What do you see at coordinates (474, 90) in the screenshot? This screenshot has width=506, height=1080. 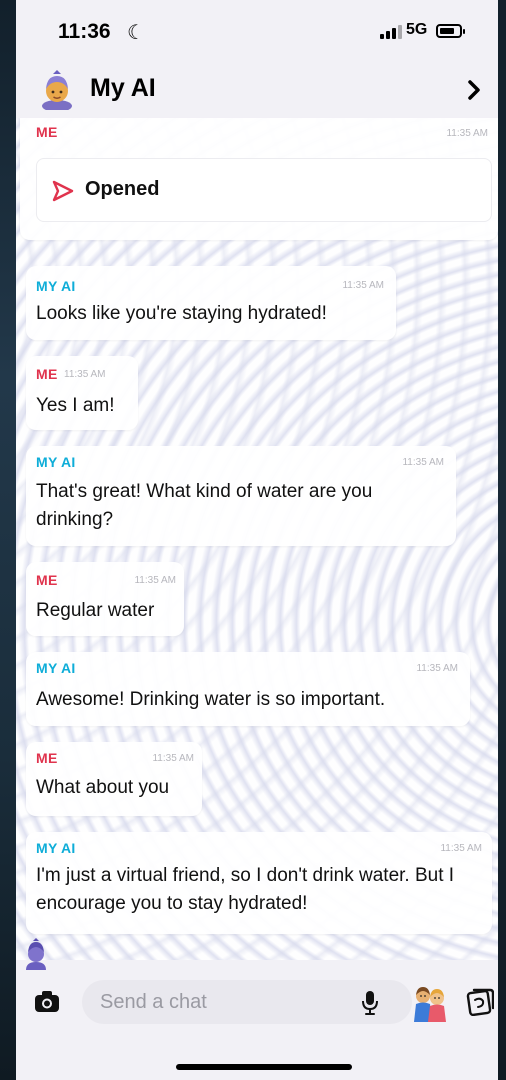 I see `chevron-right-icon` at bounding box center [474, 90].